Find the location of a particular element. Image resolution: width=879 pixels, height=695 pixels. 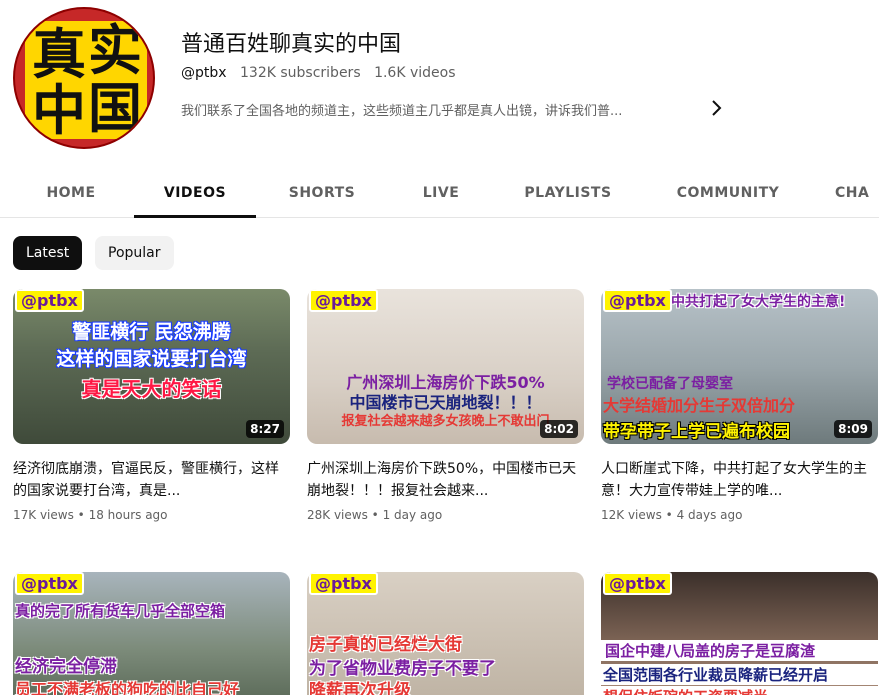

channel-avatar: 真 实 中 国 is located at coordinates (84, 78).